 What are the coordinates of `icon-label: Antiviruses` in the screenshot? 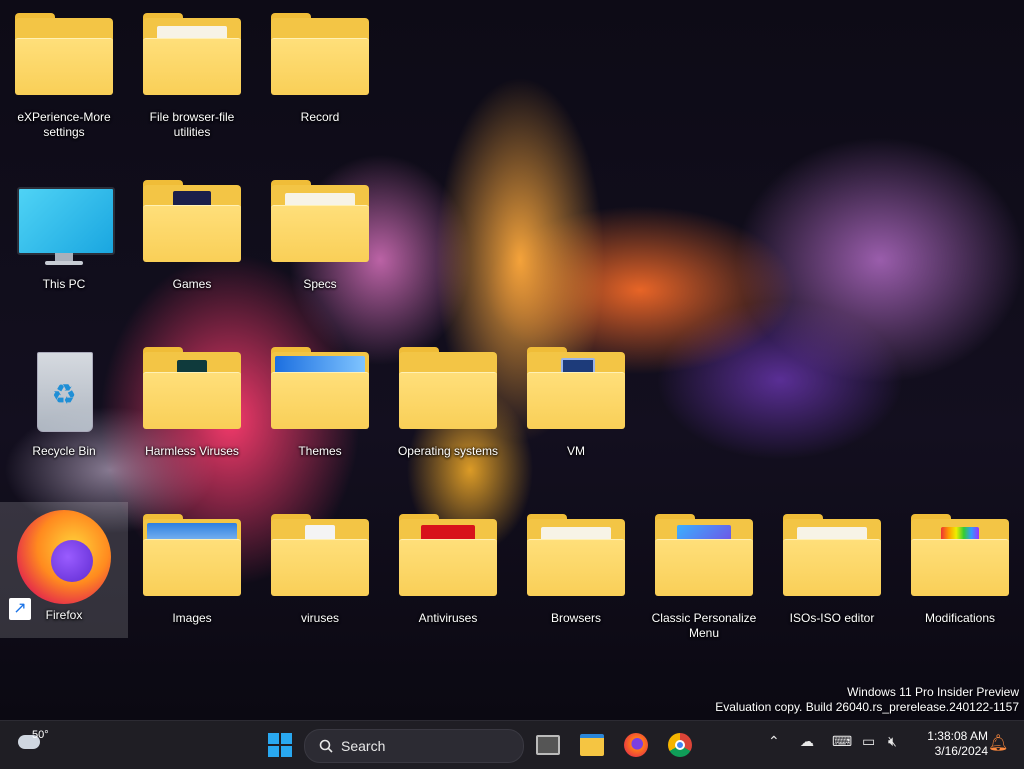 It's located at (448, 618).